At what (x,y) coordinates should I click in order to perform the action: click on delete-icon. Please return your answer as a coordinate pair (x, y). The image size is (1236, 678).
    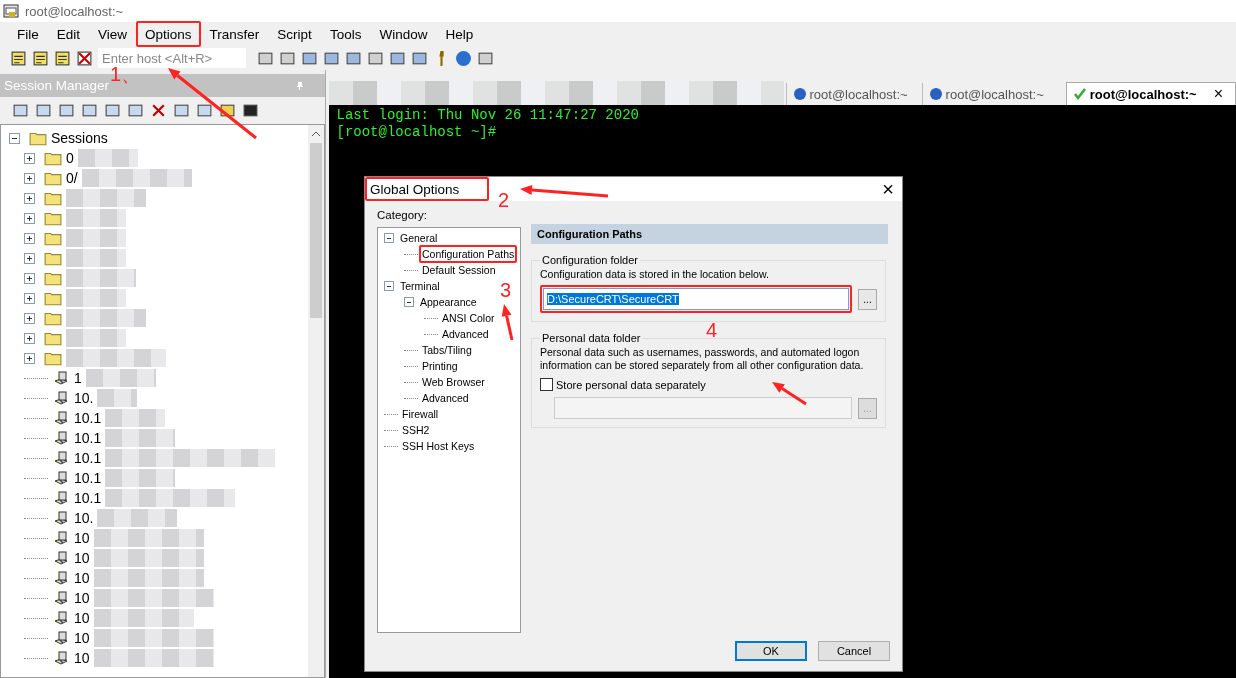
    Looking at the image, I should click on (158, 110).